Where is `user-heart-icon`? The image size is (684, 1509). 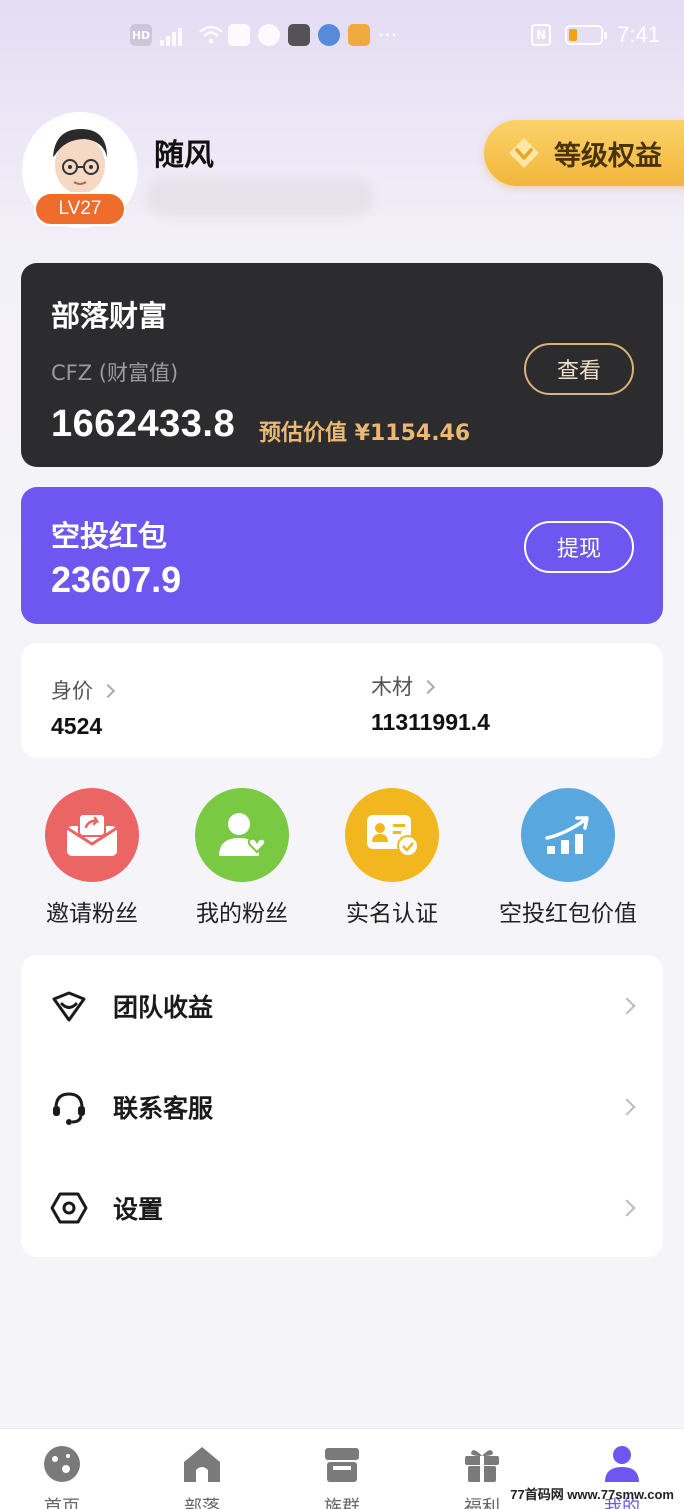 user-heart-icon is located at coordinates (242, 835).